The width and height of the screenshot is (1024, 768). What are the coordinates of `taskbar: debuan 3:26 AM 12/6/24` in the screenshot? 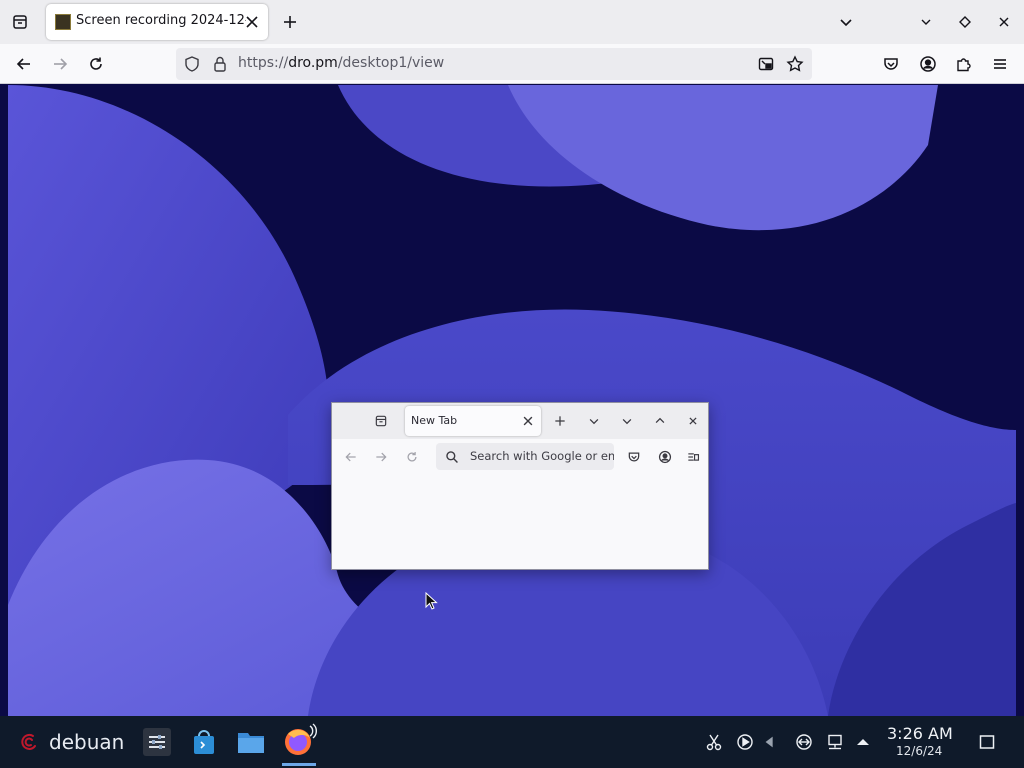 It's located at (512, 742).